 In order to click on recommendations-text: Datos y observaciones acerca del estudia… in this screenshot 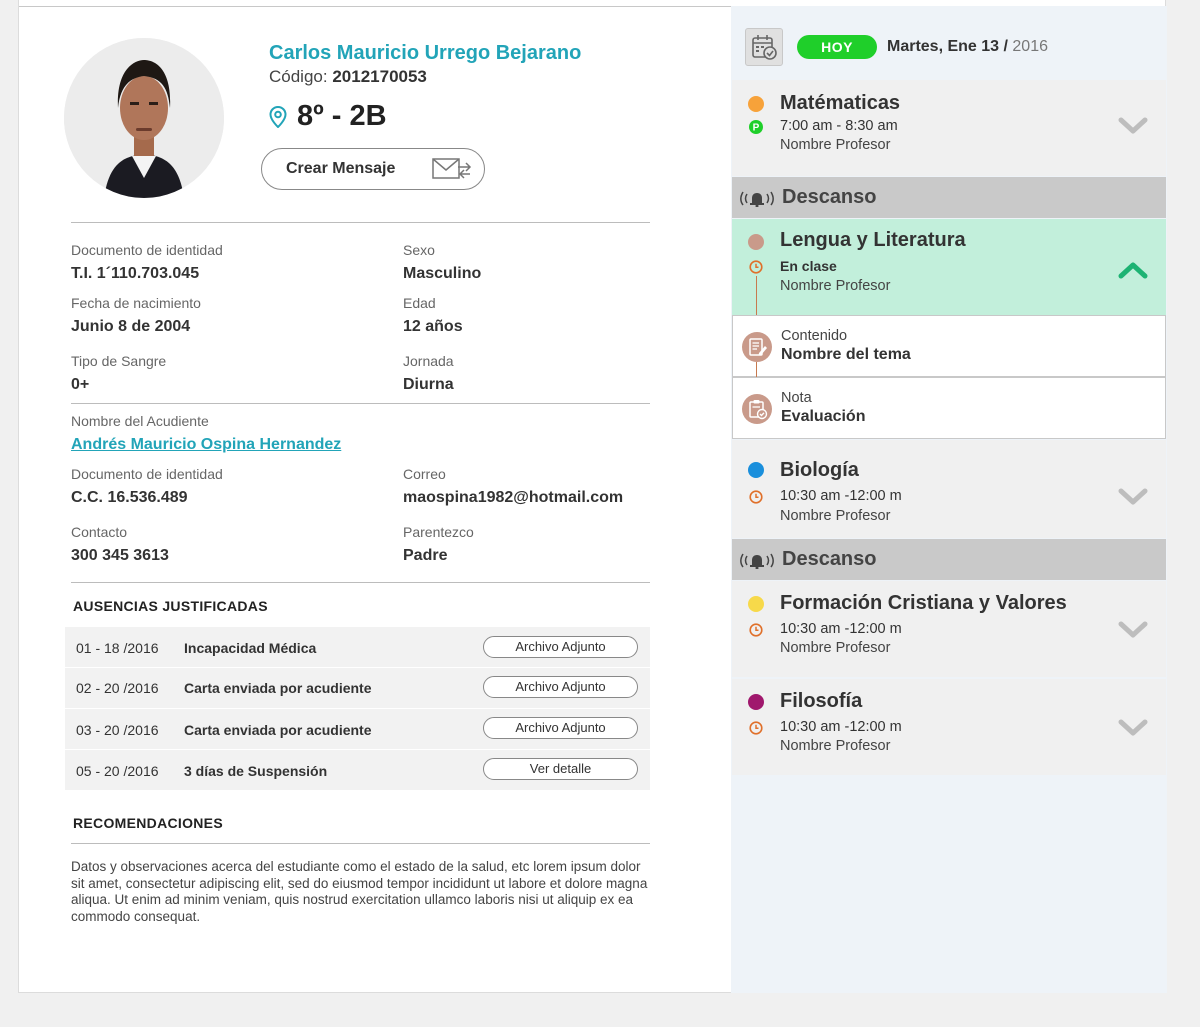, I will do `click(359, 891)`.